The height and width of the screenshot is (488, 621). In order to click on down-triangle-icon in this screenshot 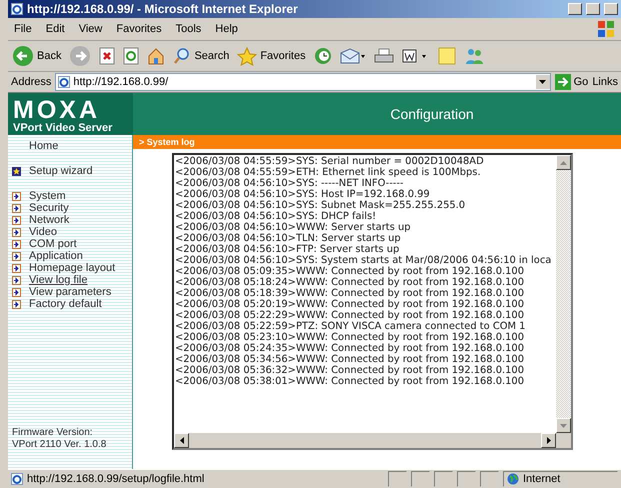, I will do `click(563, 426)`.